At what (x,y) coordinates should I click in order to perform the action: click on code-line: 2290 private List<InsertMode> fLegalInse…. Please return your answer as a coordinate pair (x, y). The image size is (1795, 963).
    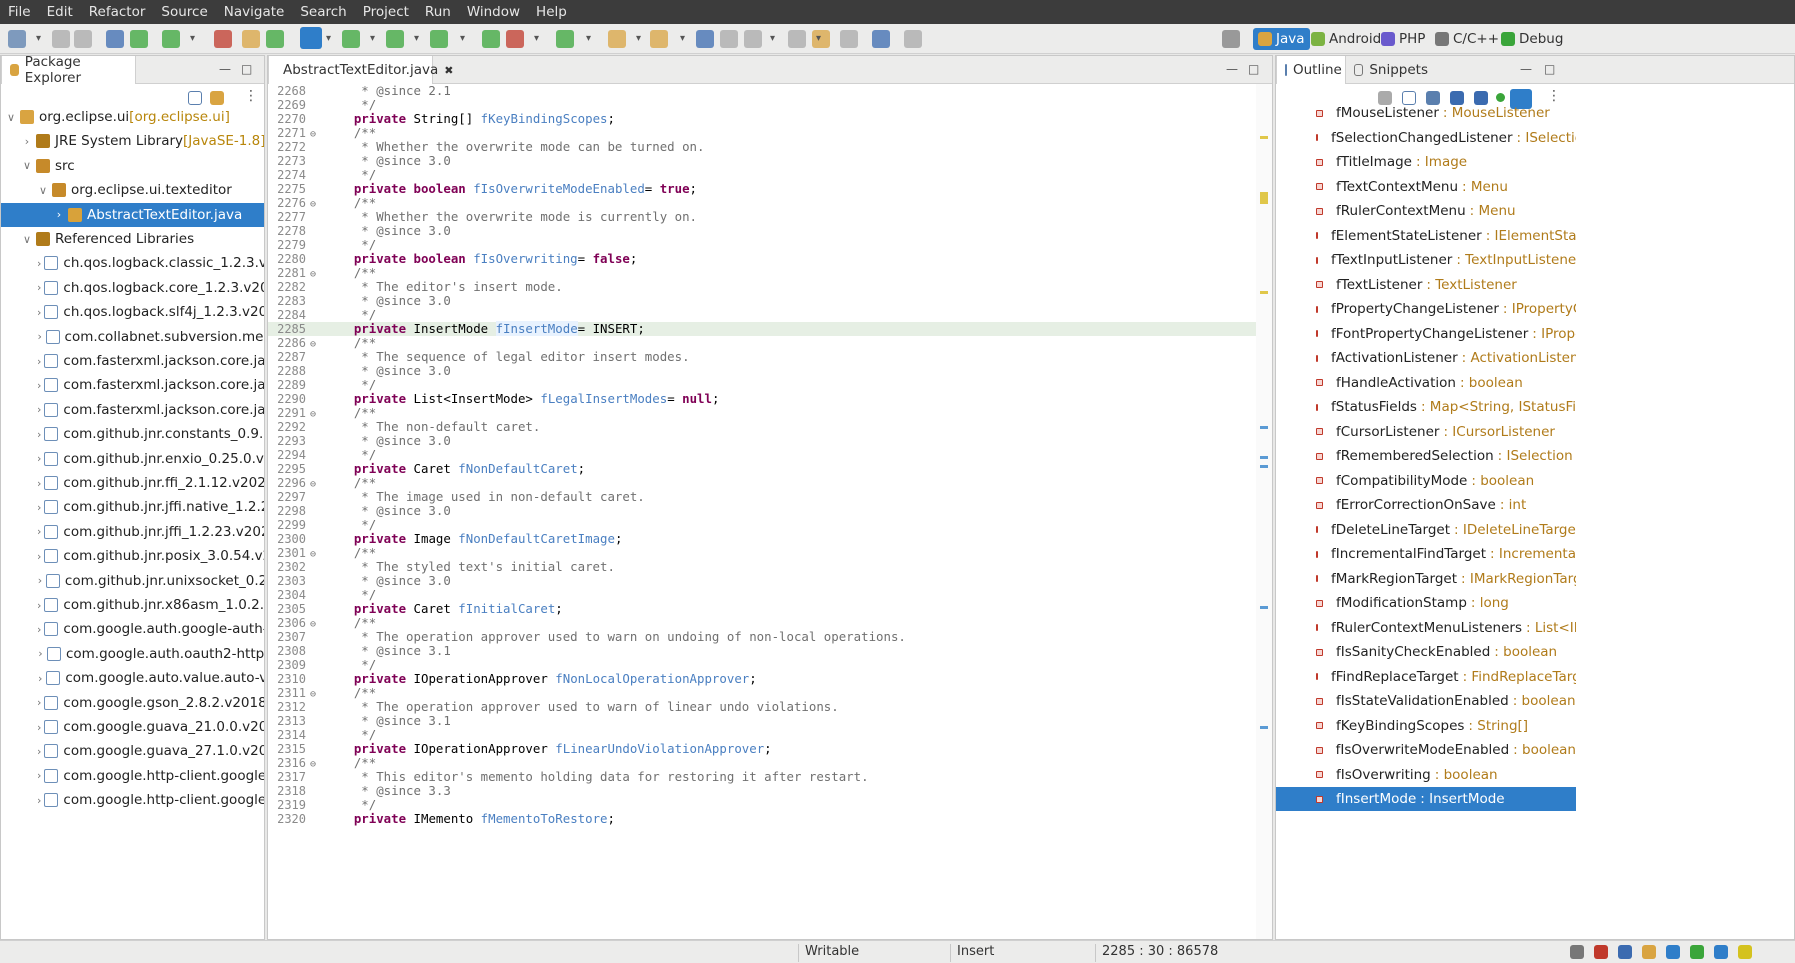
    Looking at the image, I should click on (770, 399).